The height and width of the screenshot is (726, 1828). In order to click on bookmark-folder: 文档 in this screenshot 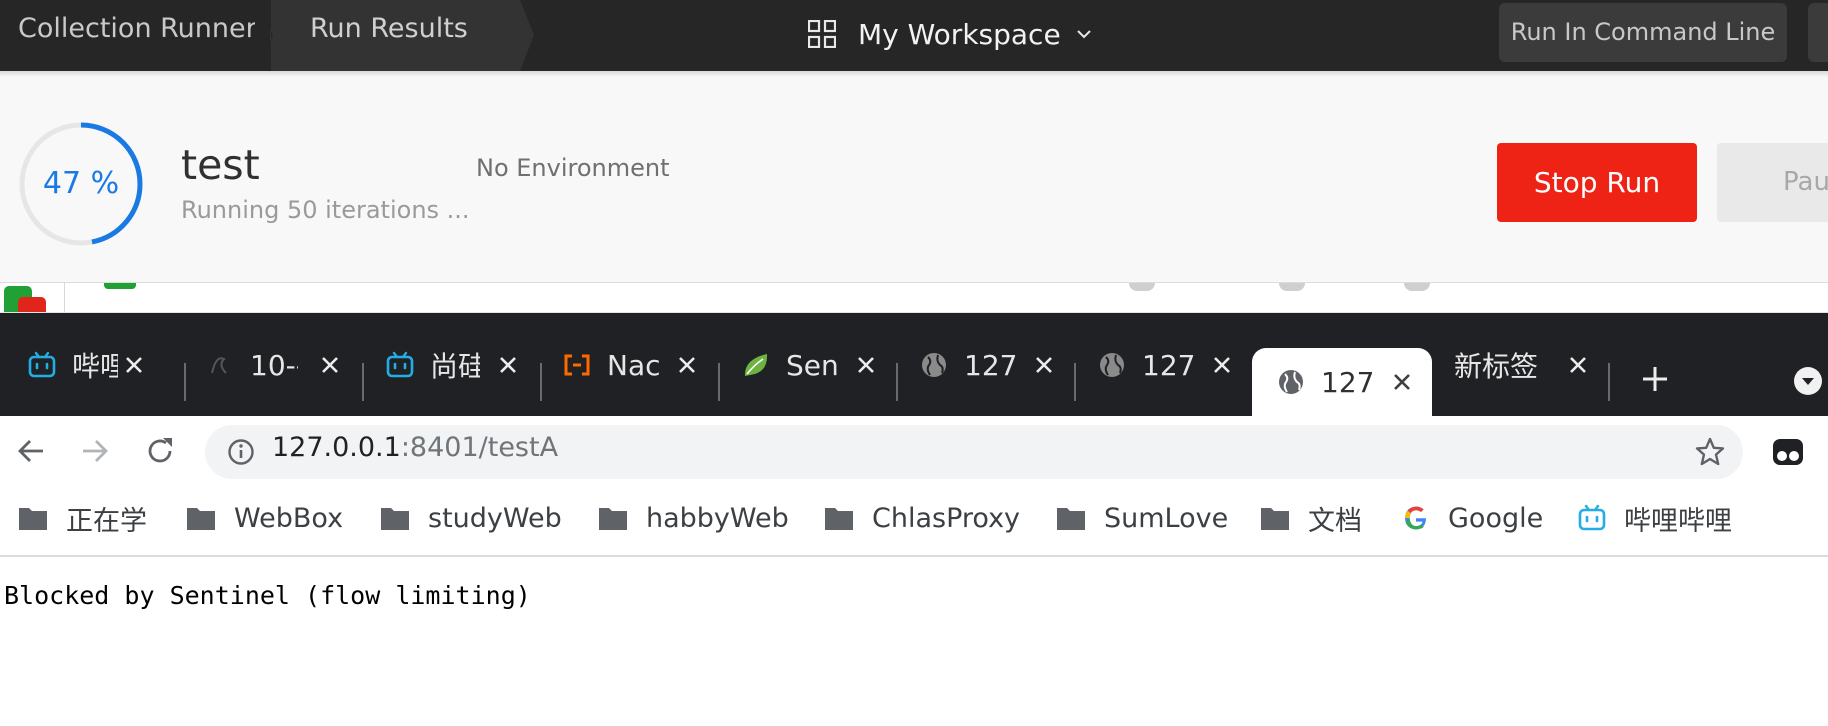, I will do `click(1311, 518)`.